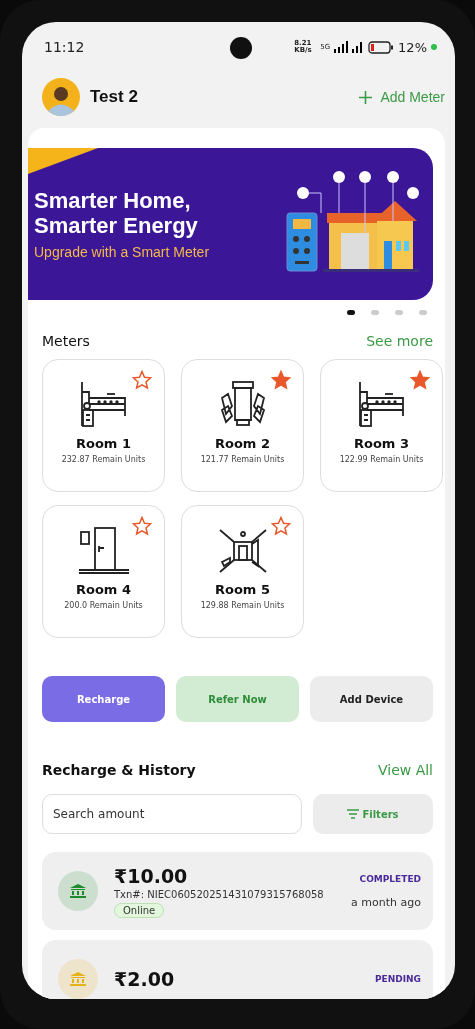 The width and height of the screenshot is (475, 1029). Describe the element at coordinates (399, 341) in the screenshot. I see `see-more-link: See more` at that location.